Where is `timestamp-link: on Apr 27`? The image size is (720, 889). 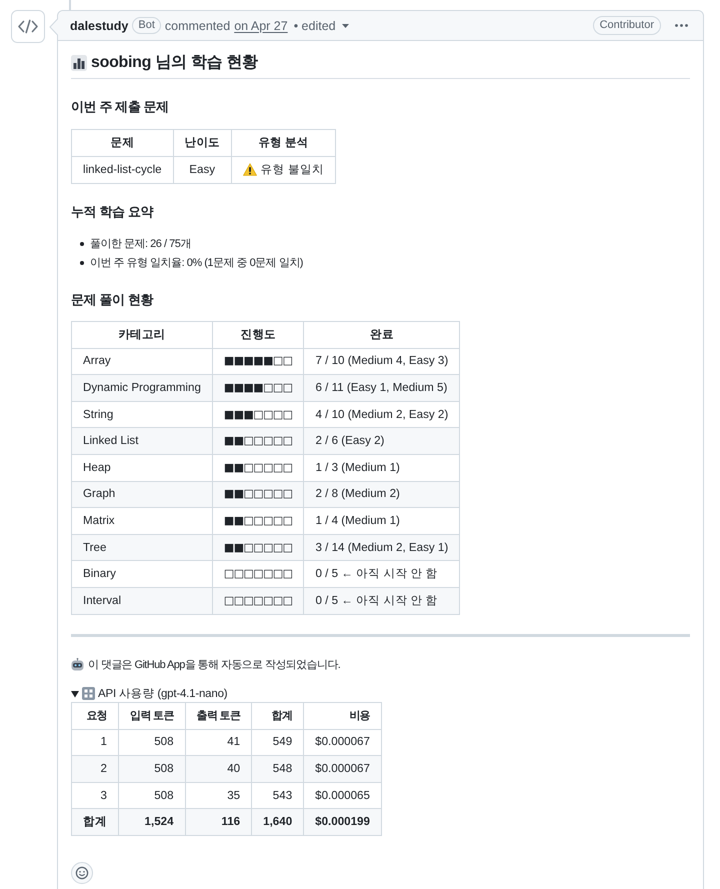
timestamp-link: on Apr 27 is located at coordinates (261, 25).